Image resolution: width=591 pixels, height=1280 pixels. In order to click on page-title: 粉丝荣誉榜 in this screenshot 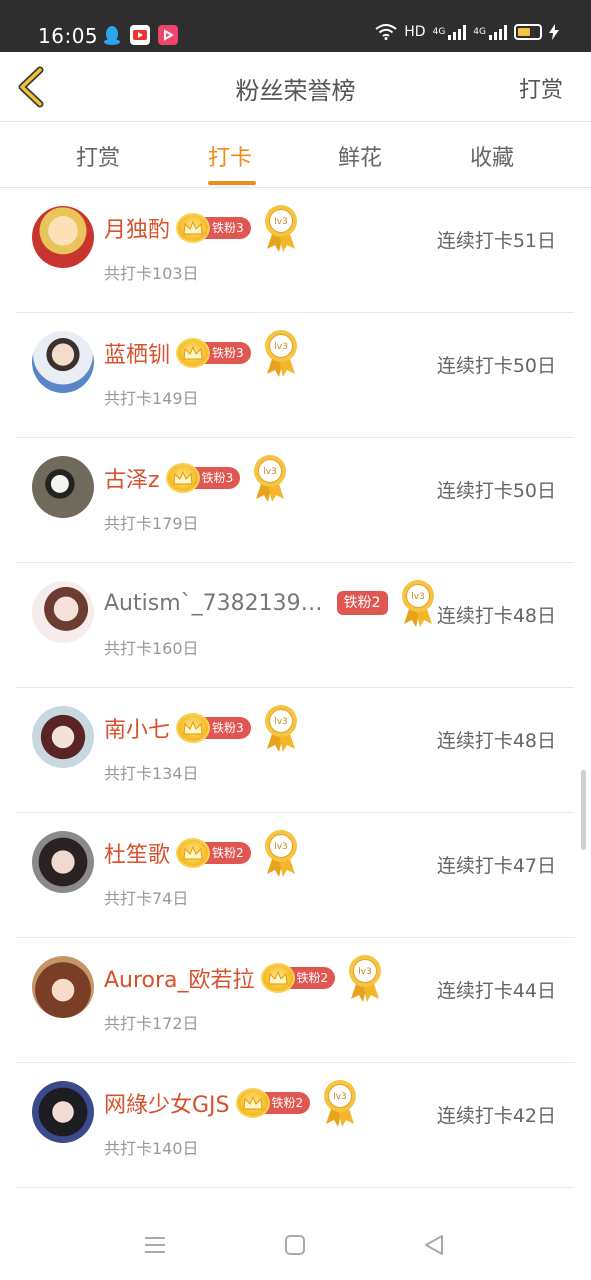, I will do `click(295, 91)`.